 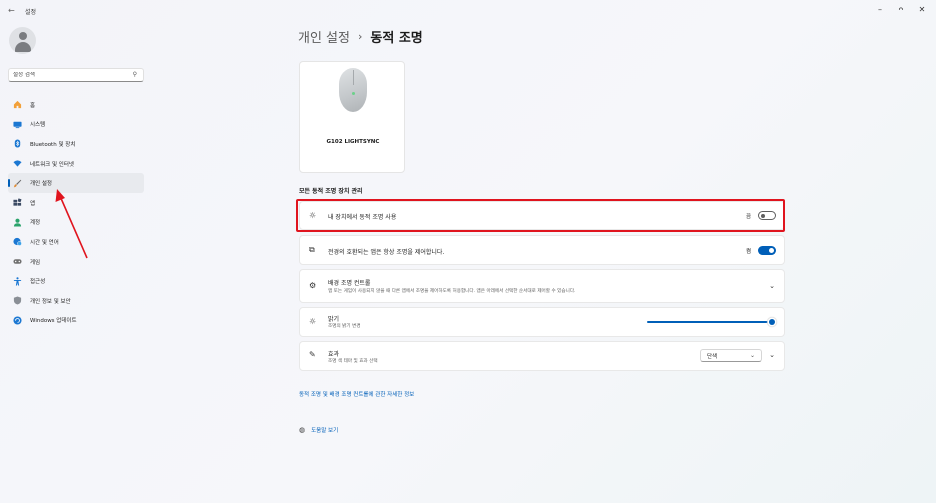 I want to click on wifi-icon, so click(x=17, y=164).